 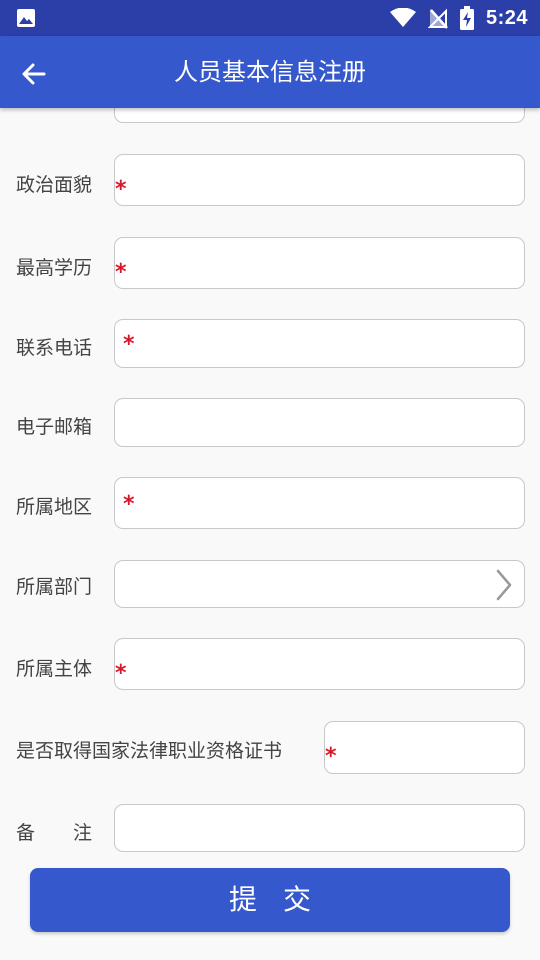 I want to click on entity-input: *, so click(x=319, y=664).